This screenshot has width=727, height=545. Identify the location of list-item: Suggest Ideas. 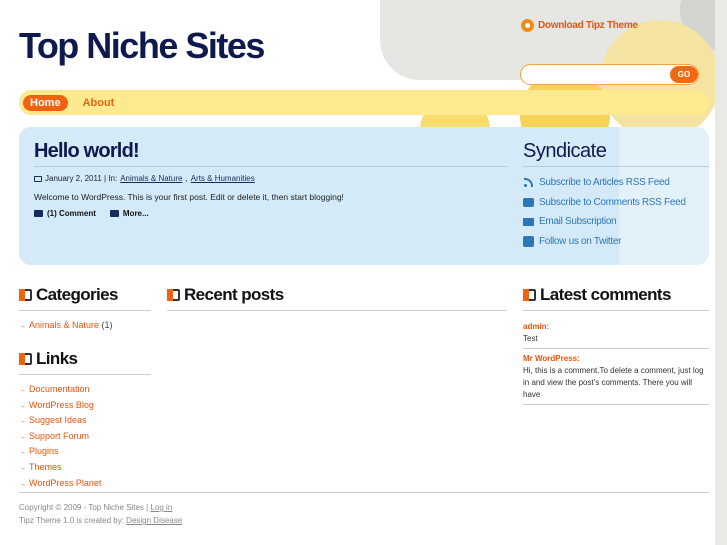
(60, 423).